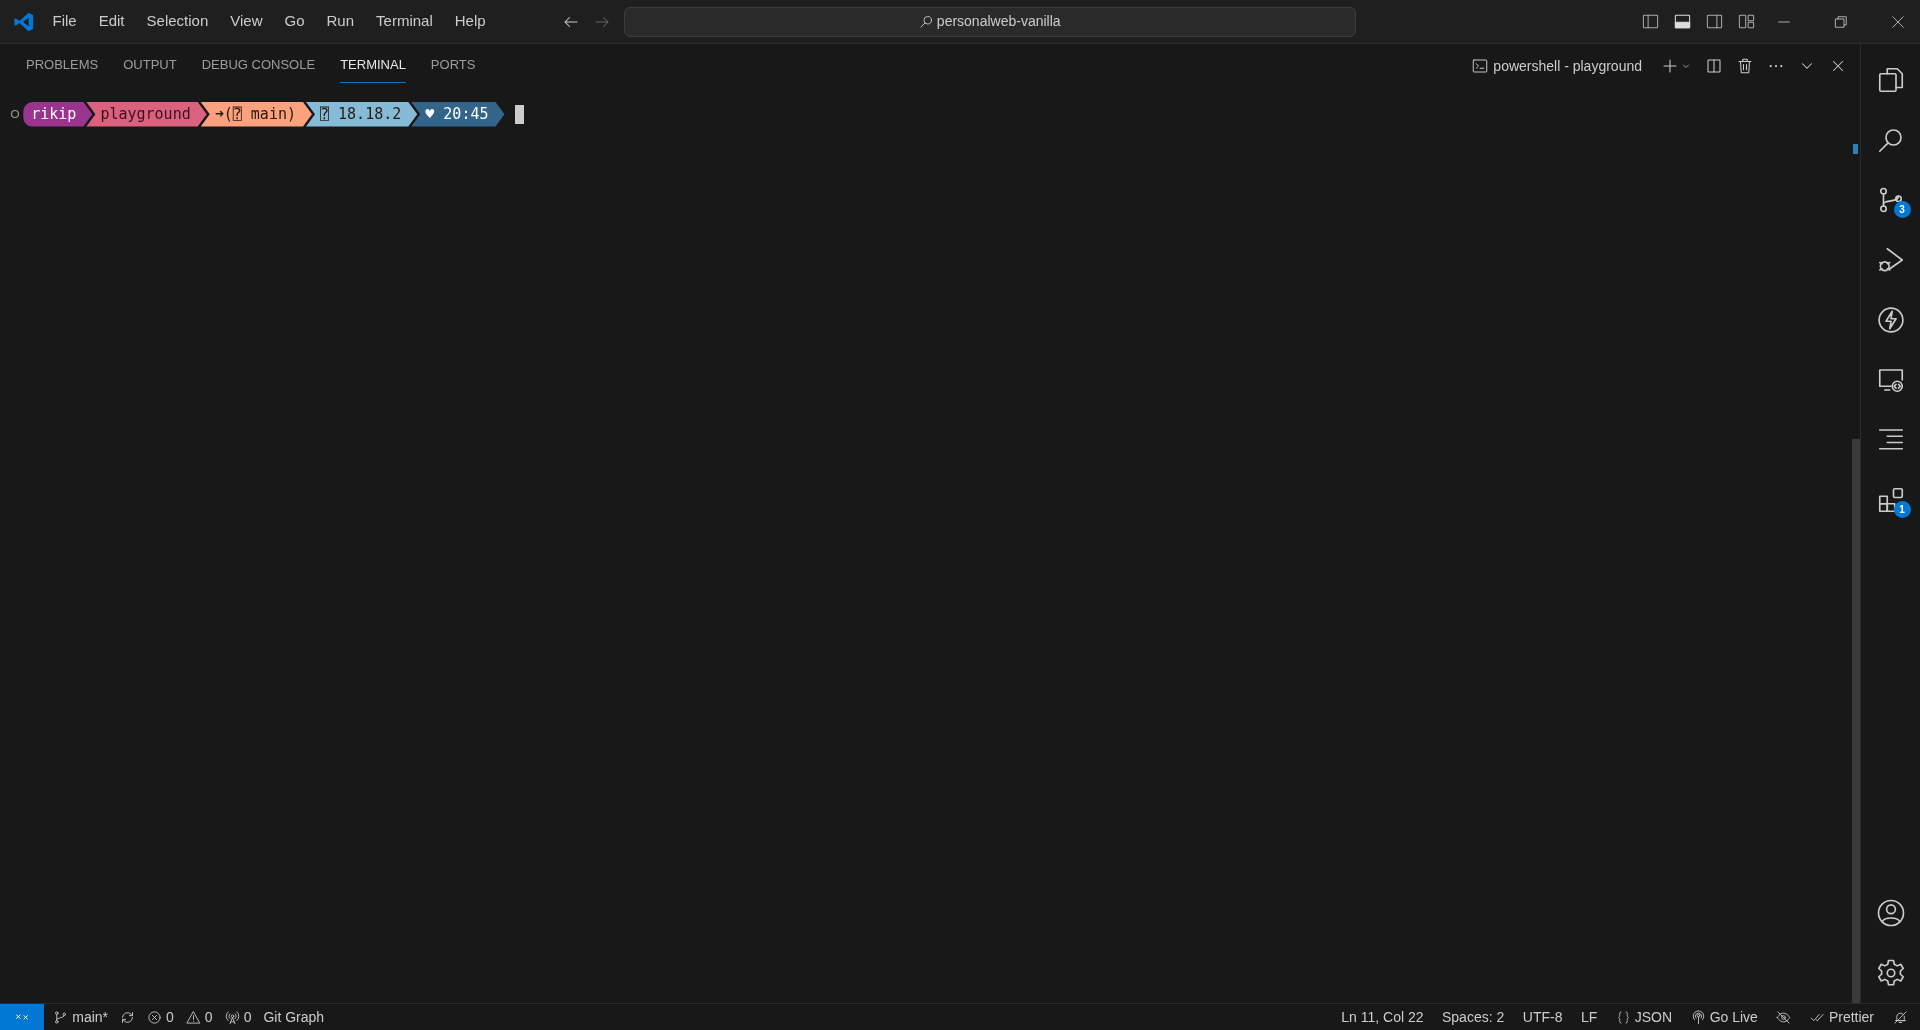  I want to click on prompt-segment: playground, so click(146, 114).